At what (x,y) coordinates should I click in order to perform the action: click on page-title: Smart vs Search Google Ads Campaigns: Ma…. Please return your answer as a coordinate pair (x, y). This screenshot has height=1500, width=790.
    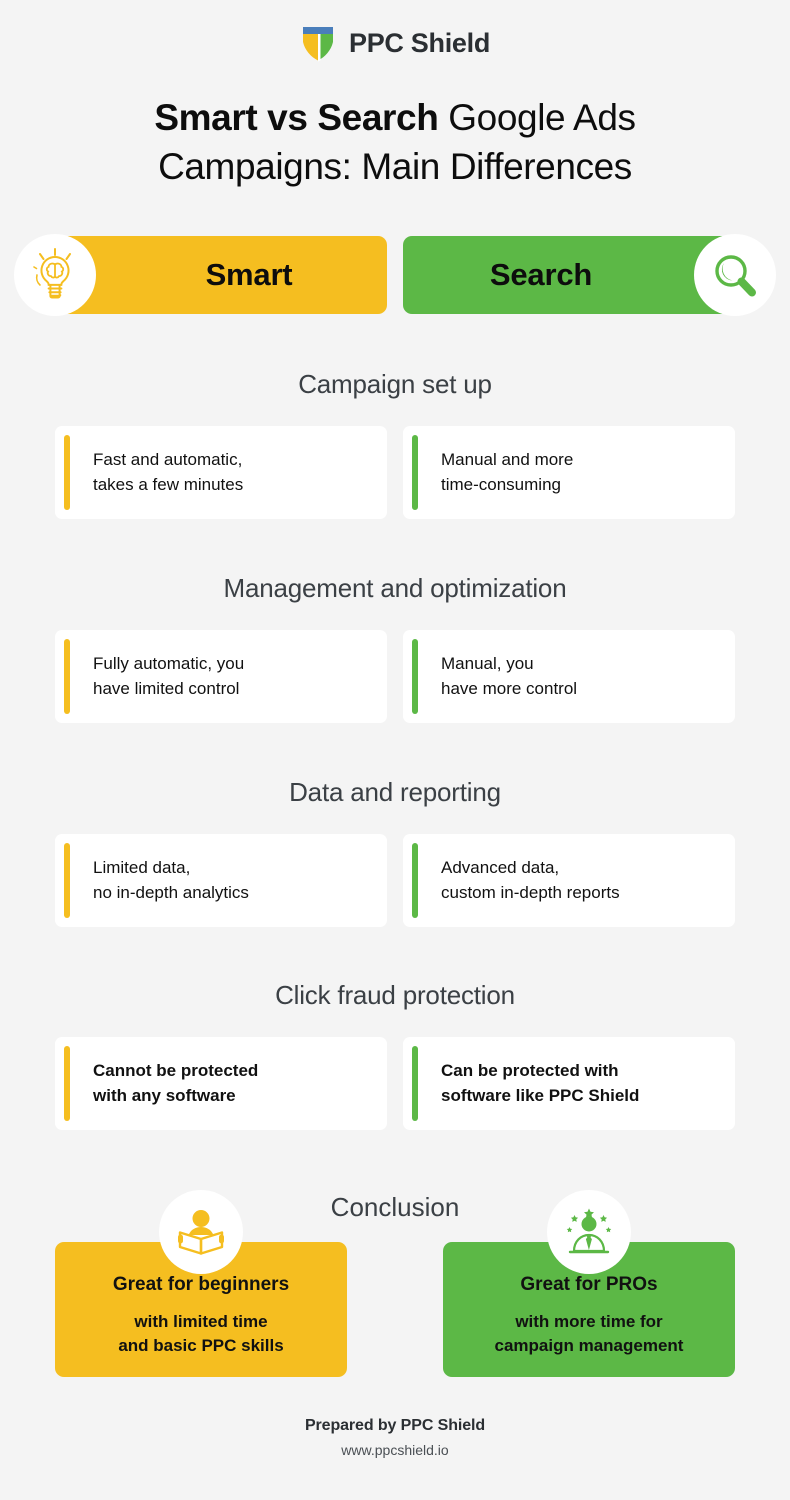
    Looking at the image, I should click on (395, 143).